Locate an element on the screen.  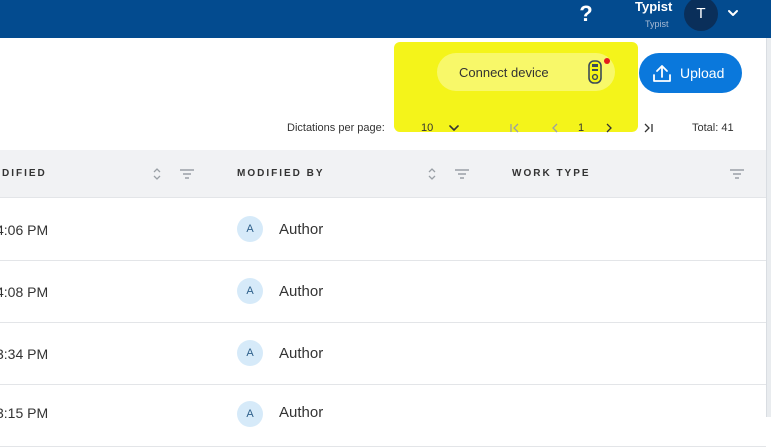
cell-modified: 3:15 PM is located at coordinates (24, 413).